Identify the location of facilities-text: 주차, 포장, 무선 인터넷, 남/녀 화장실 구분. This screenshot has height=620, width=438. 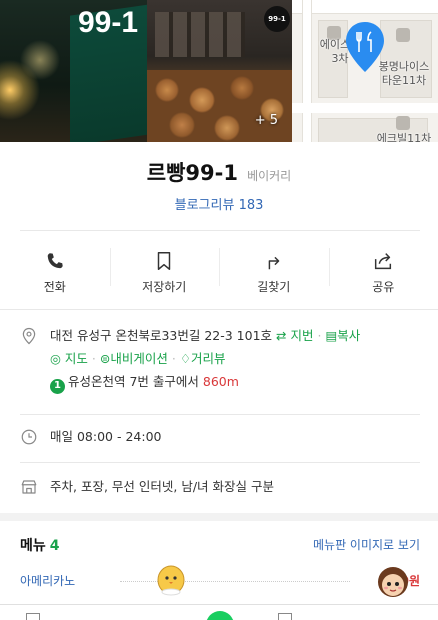
(162, 486).